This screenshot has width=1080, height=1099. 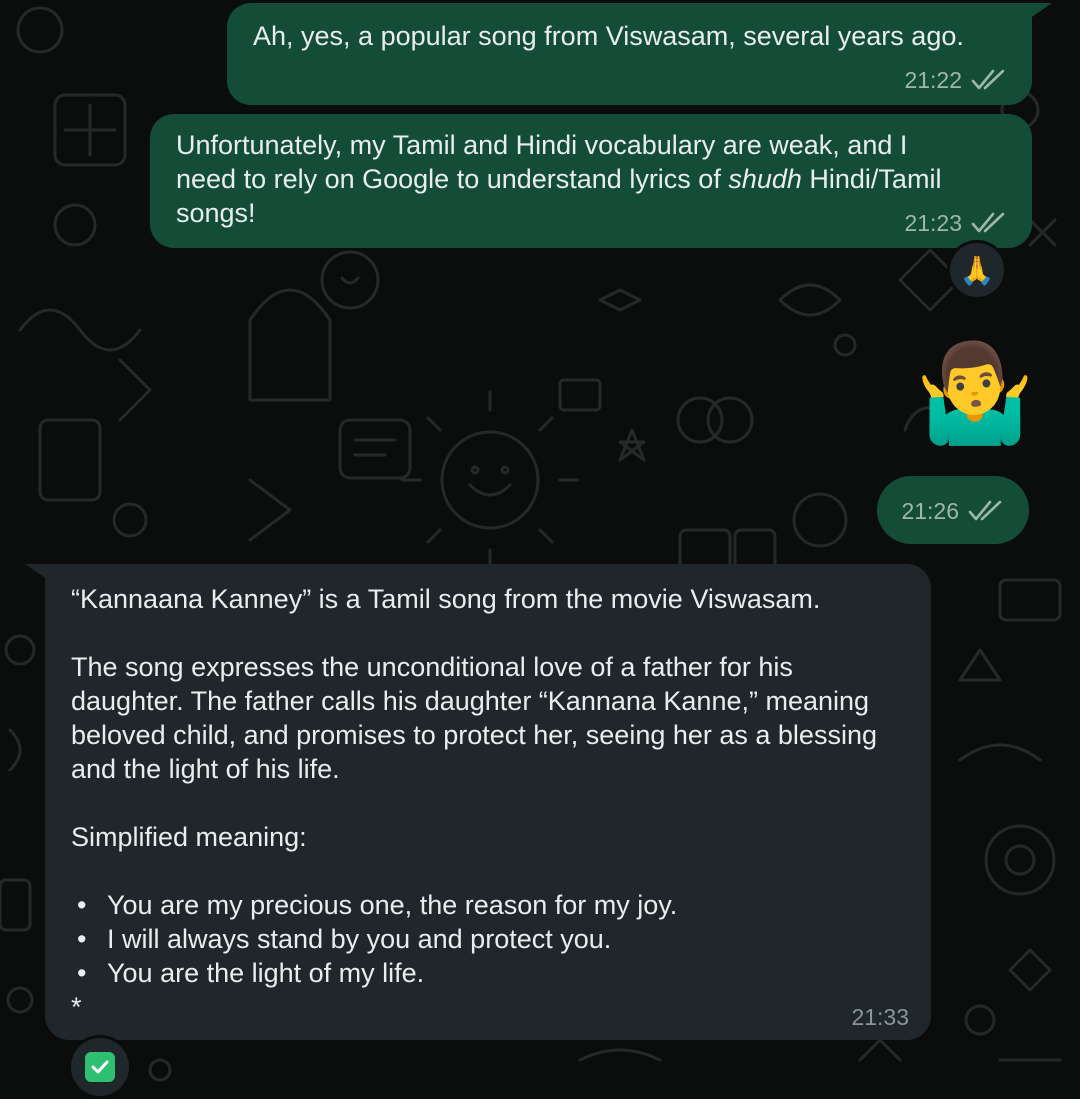 I want to click on list-item: • You are the light of my life., so click(x=488, y=973).